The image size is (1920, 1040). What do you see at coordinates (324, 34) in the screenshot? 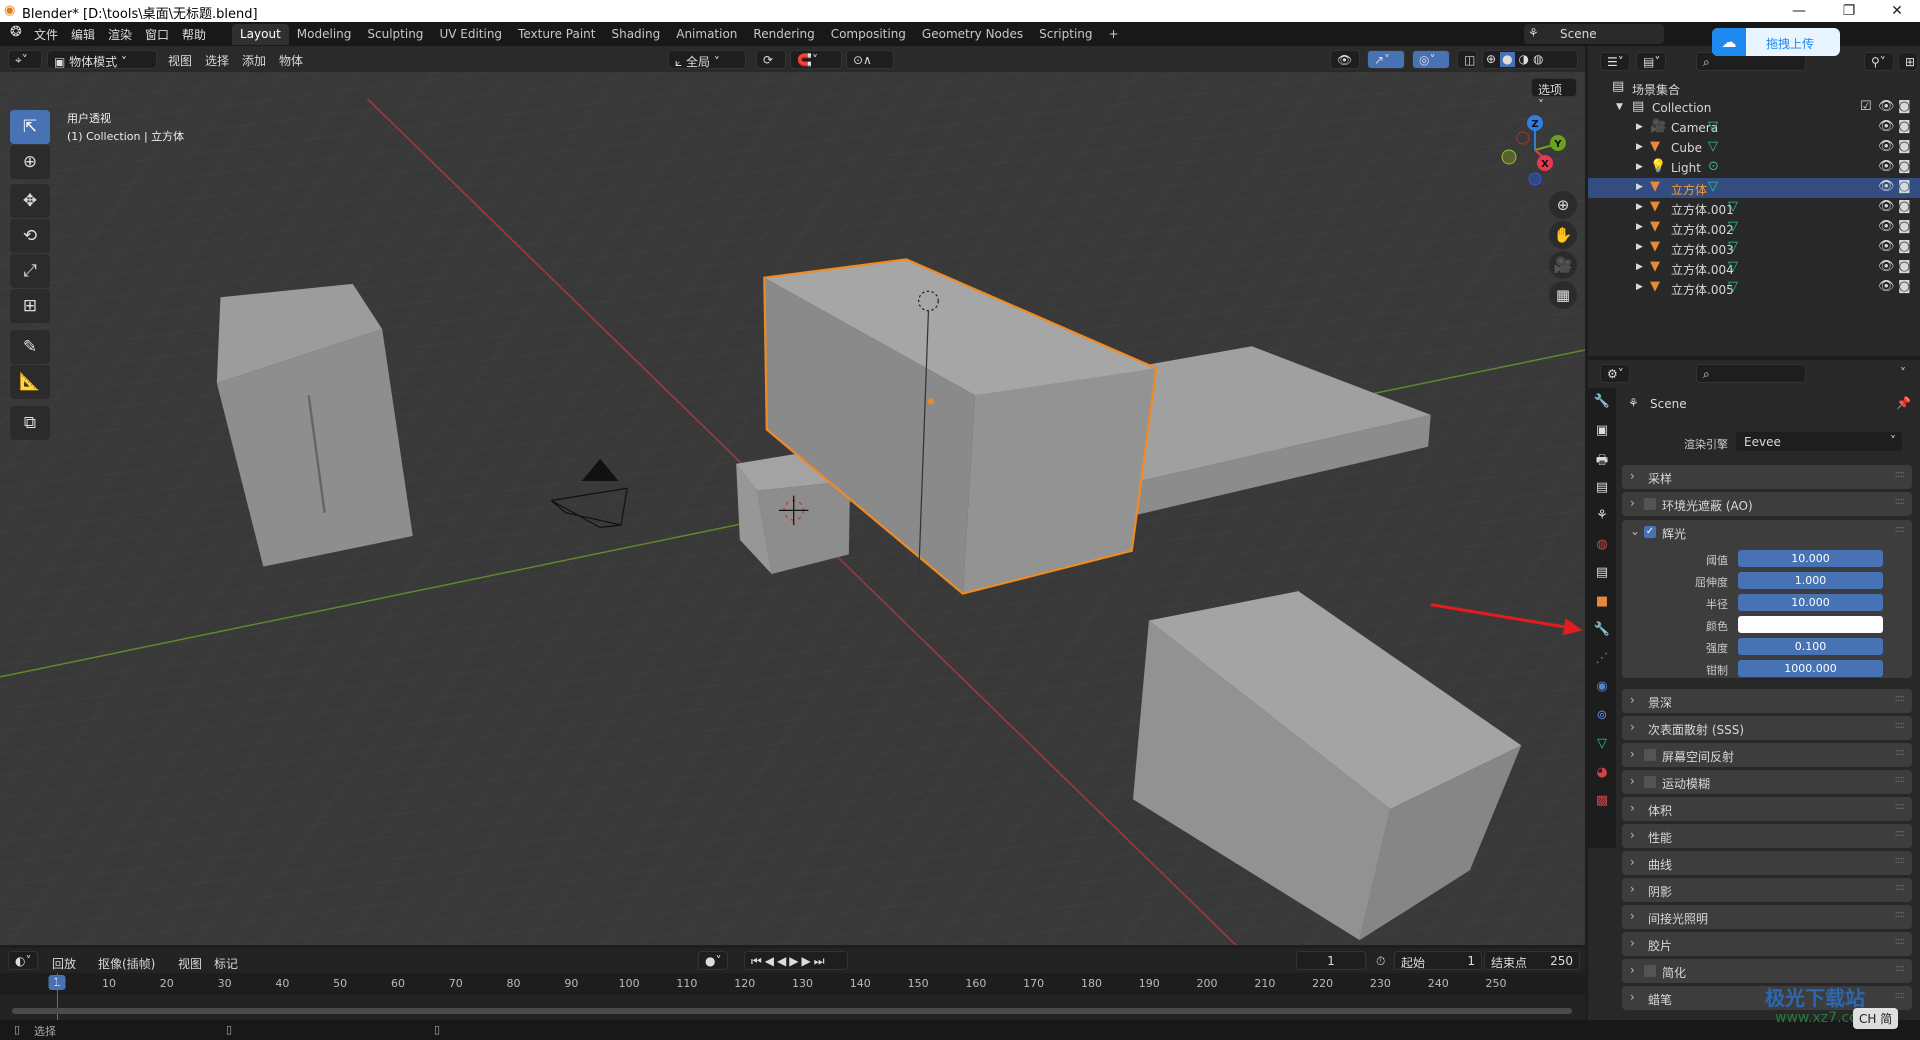
I see `workspace-tab-1: Modeling` at bounding box center [324, 34].